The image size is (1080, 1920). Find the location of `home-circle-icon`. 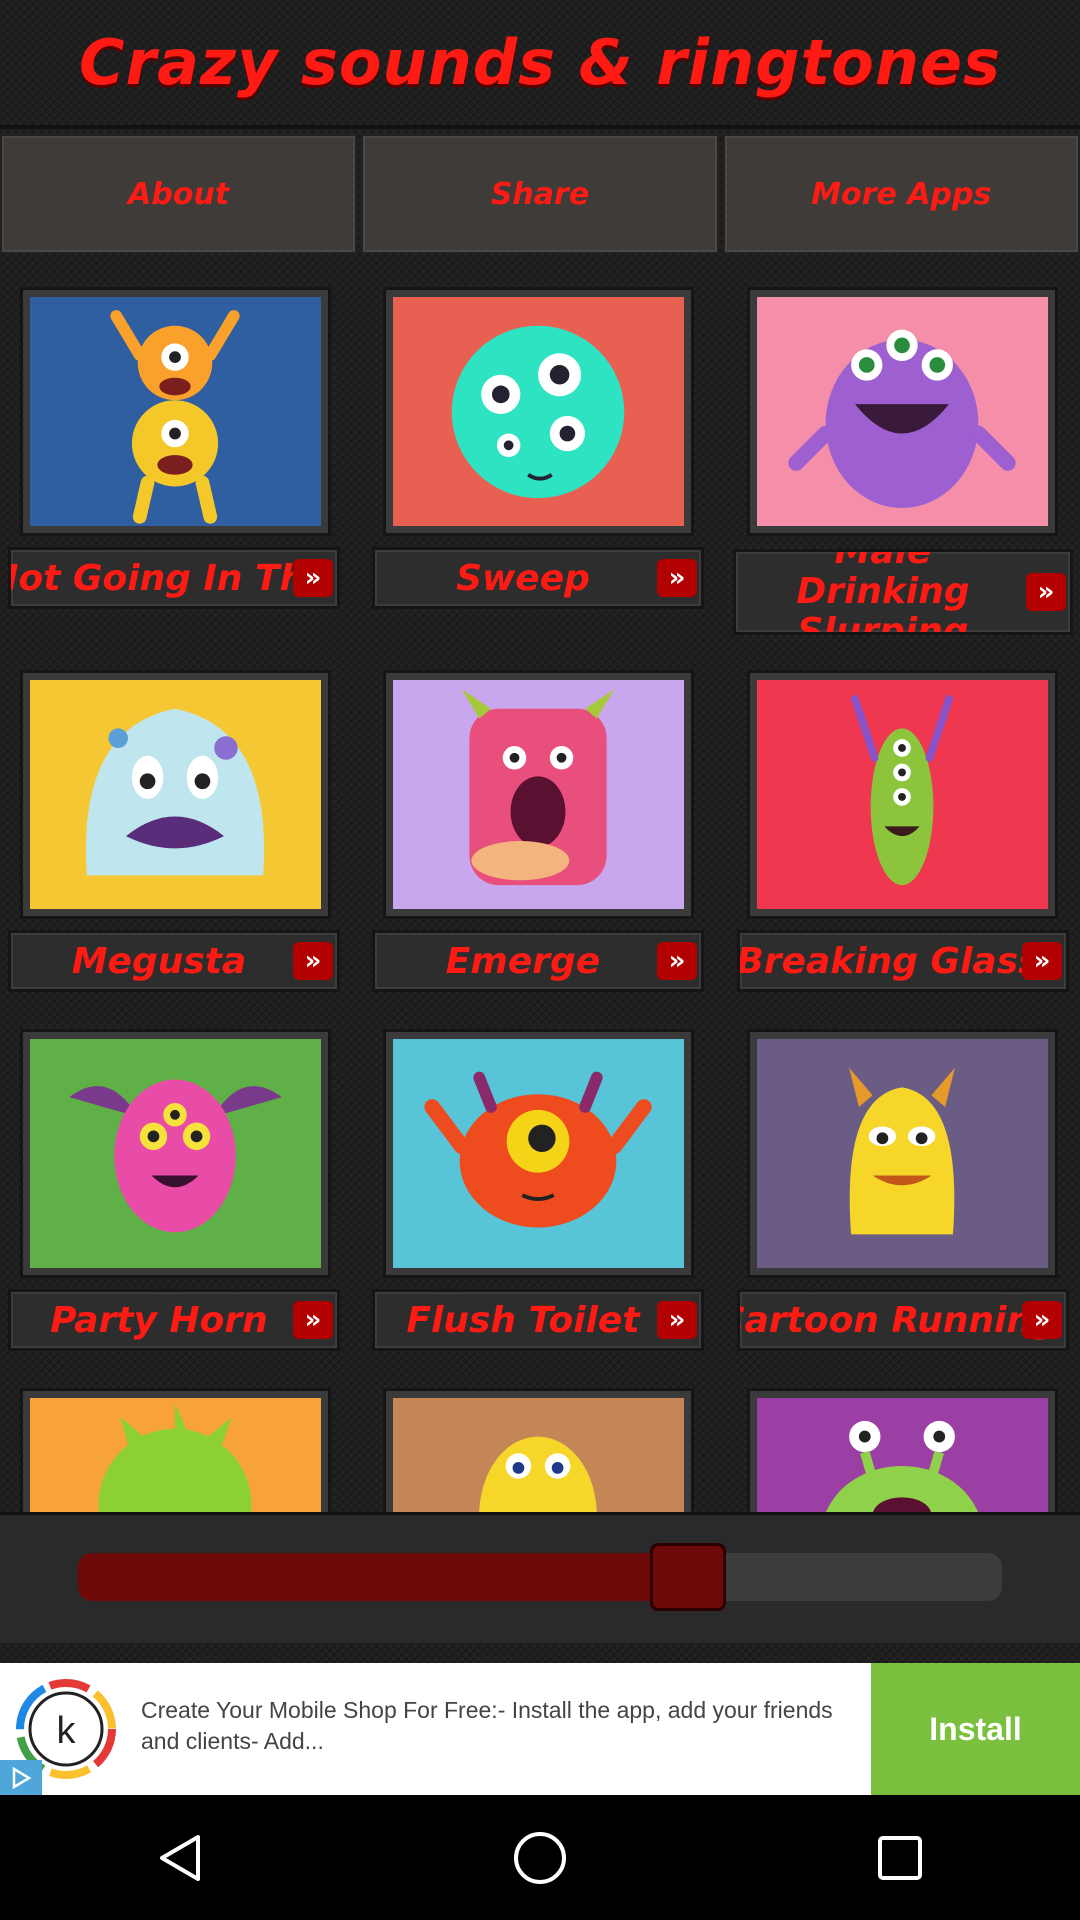

home-circle-icon is located at coordinates (540, 1858).